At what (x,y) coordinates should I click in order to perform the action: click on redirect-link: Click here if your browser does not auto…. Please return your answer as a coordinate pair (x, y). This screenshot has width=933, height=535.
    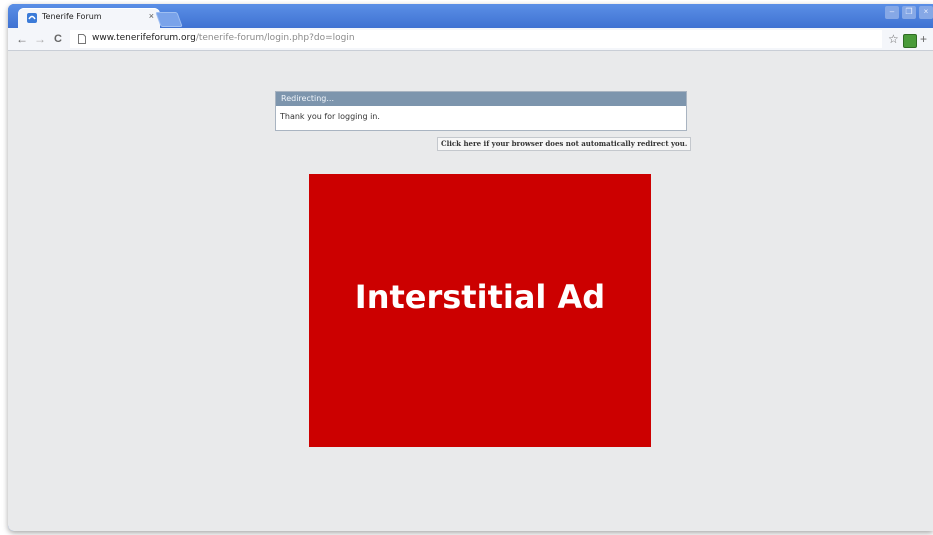
    Looking at the image, I should click on (564, 144).